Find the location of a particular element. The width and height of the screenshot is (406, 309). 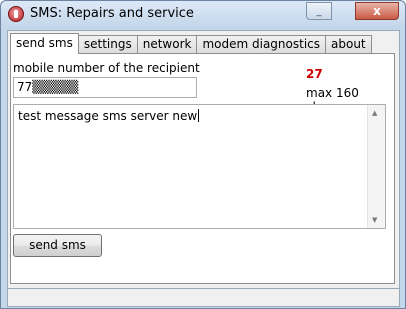

status-bar is located at coordinates (203, 297).